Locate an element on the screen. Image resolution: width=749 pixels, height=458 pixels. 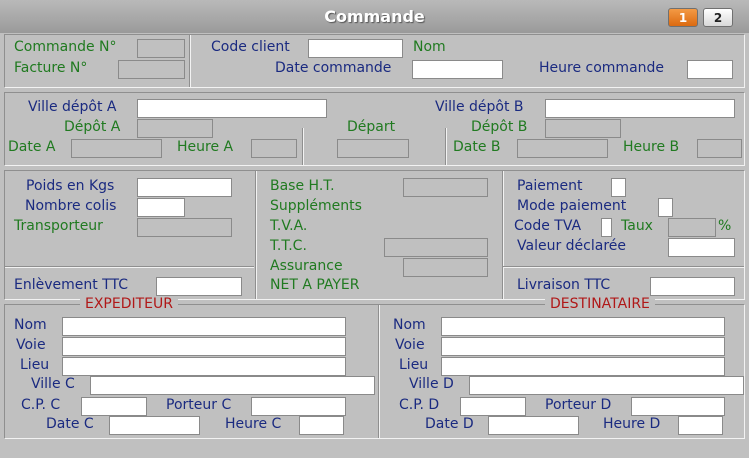
ville-depot-a-label: Ville dépôt A is located at coordinates (72, 107).